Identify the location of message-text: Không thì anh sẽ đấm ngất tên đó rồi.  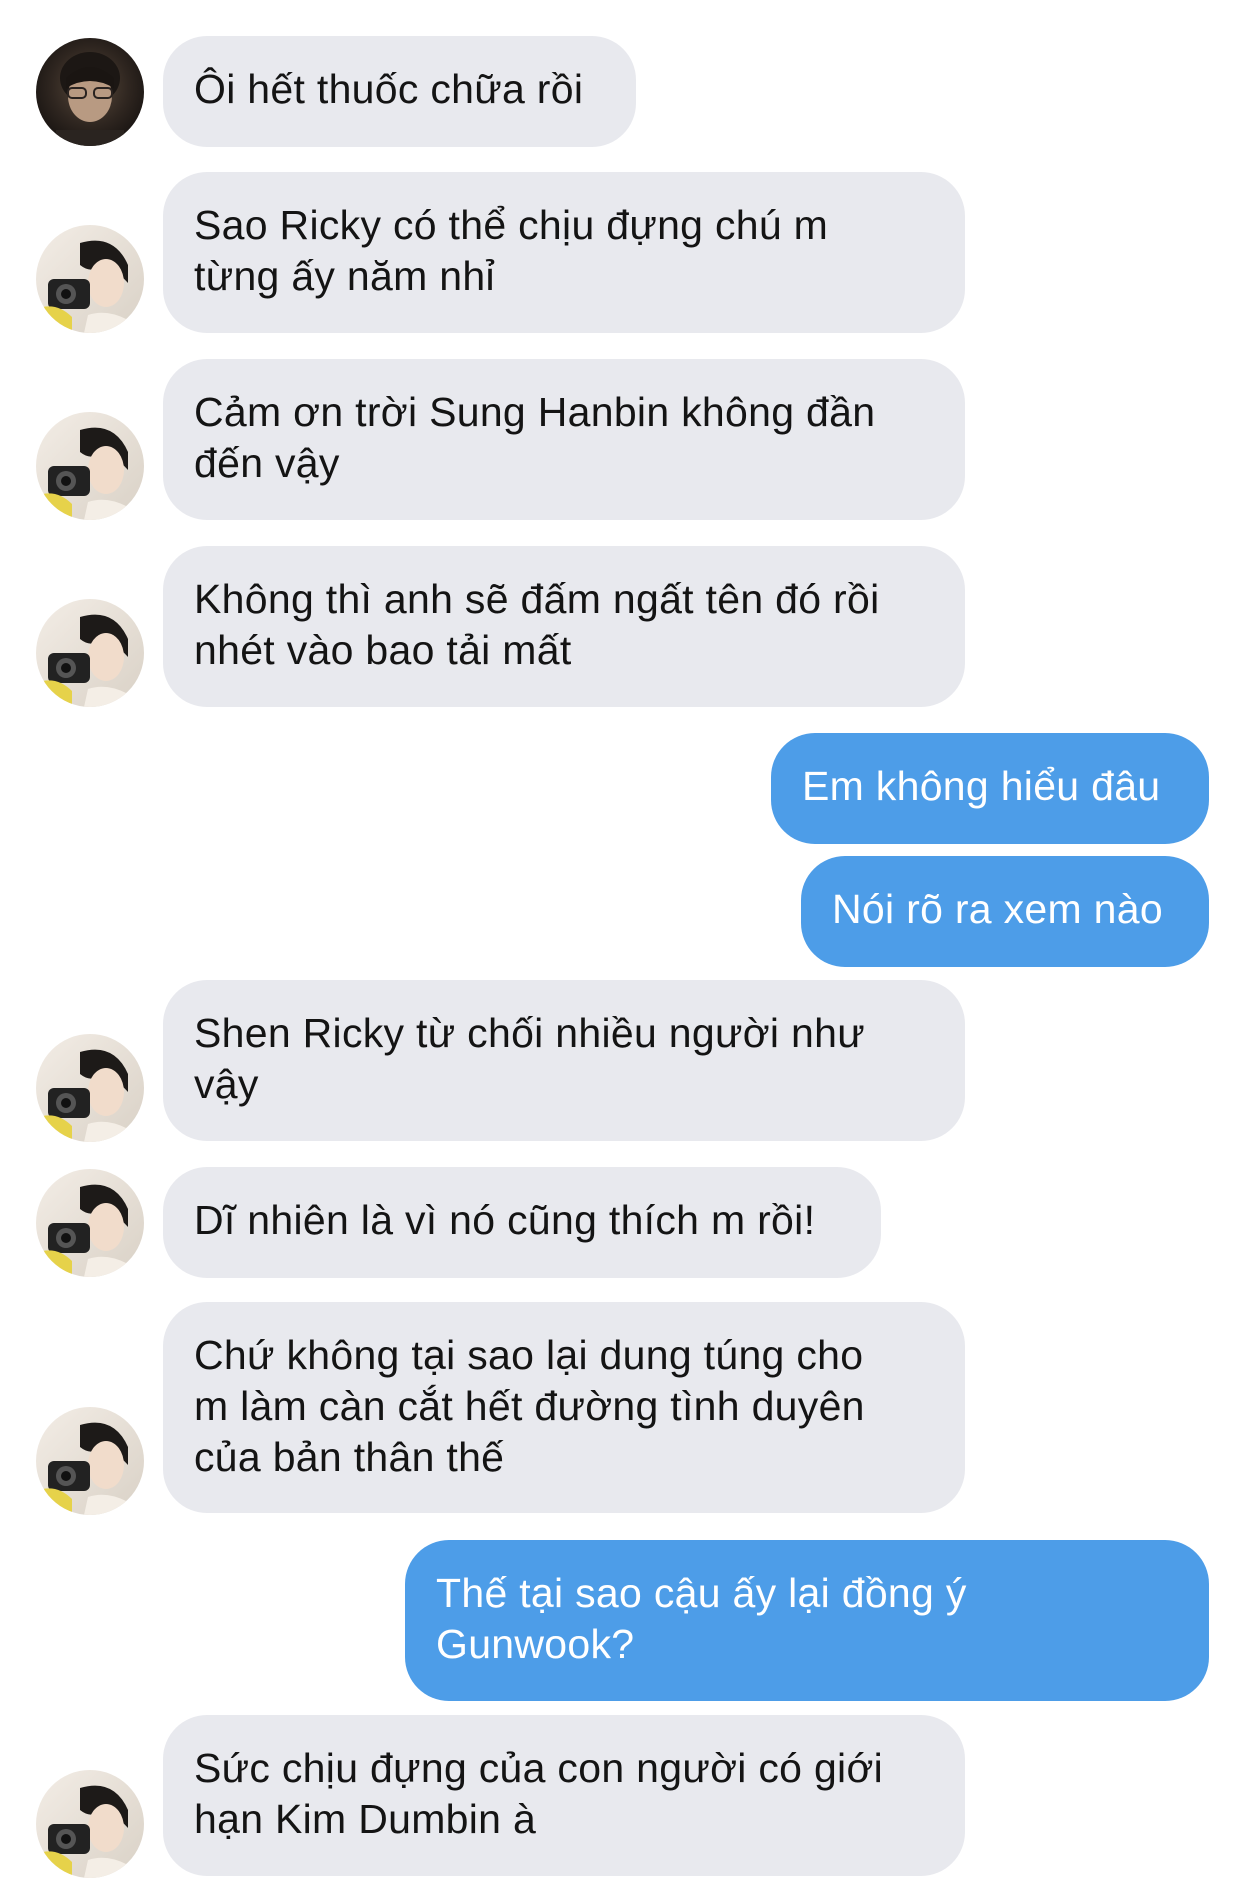
(537, 599).